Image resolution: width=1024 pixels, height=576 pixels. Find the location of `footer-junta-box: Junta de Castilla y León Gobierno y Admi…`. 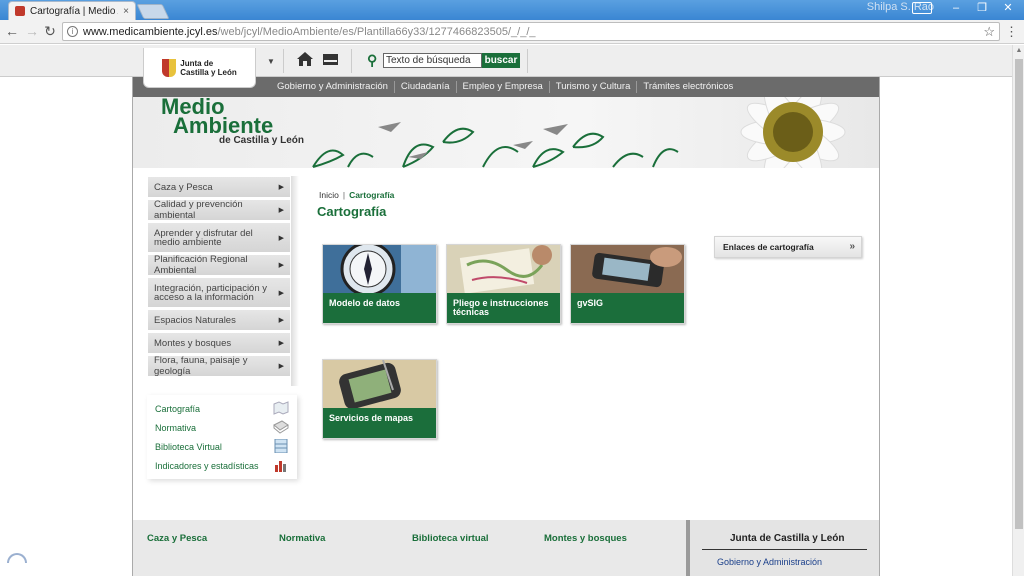

footer-junta-box: Junta de Castilla y León Gobierno y Admi… is located at coordinates (782, 548).